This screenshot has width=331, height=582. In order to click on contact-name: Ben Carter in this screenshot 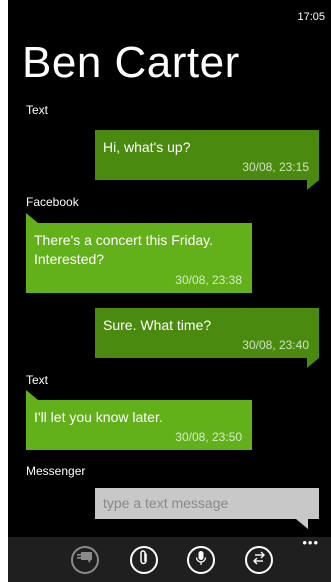, I will do `click(131, 62)`.